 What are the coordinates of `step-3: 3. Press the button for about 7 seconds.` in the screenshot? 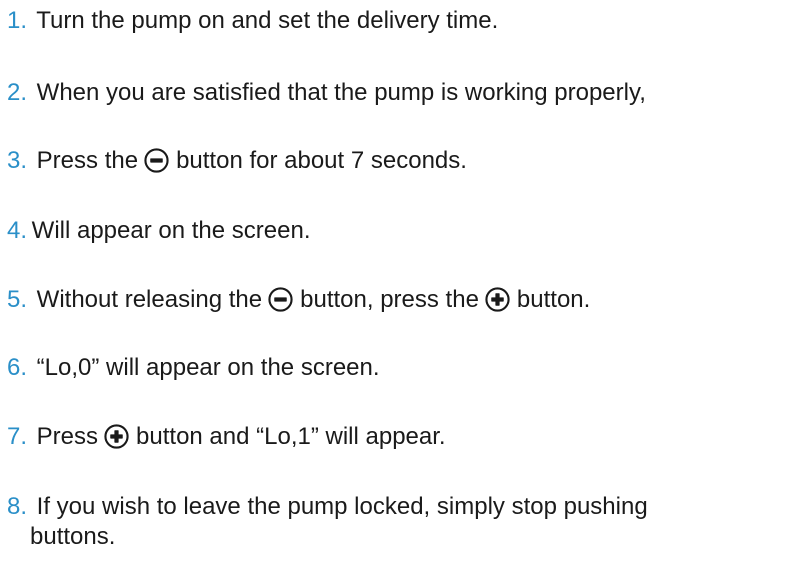 It's located at (237, 161).